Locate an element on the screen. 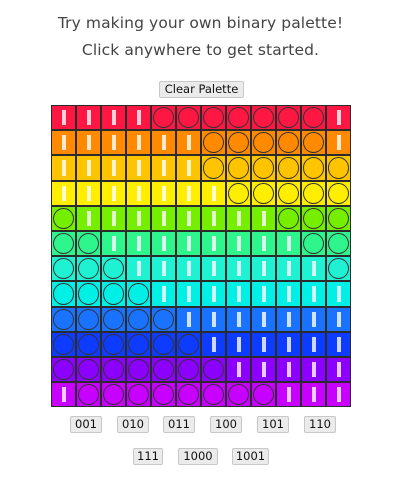 The height and width of the screenshot is (483, 401). pattern-button-101: 101 is located at coordinates (273, 424).